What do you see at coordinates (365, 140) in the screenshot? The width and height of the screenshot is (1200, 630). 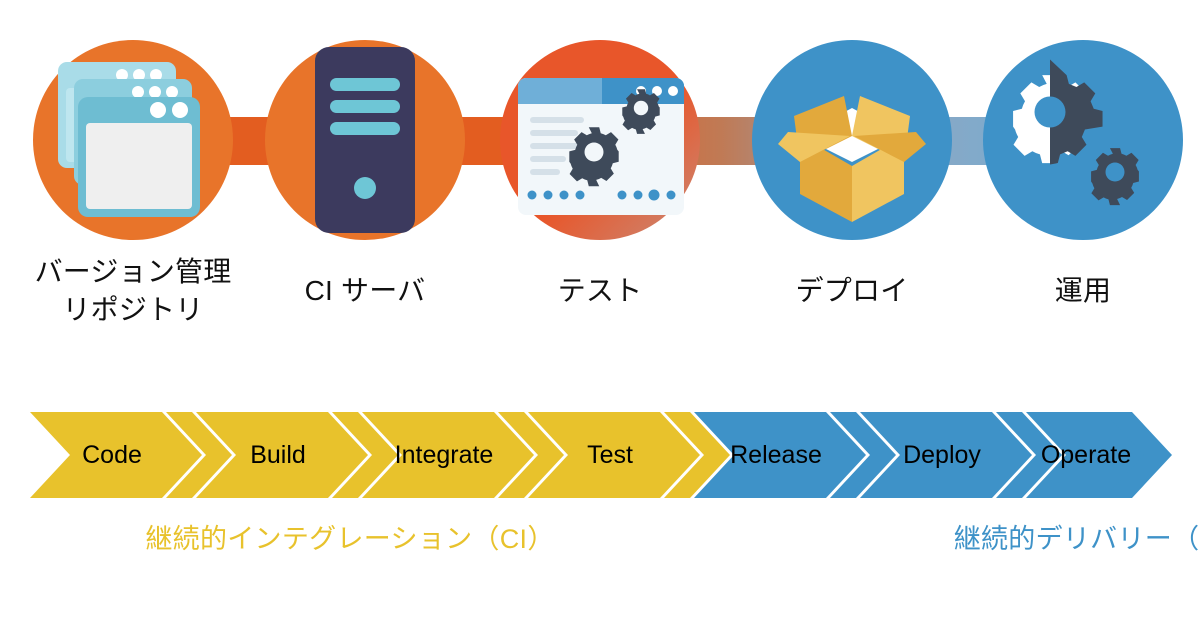 I see `server-tower-icon` at bounding box center [365, 140].